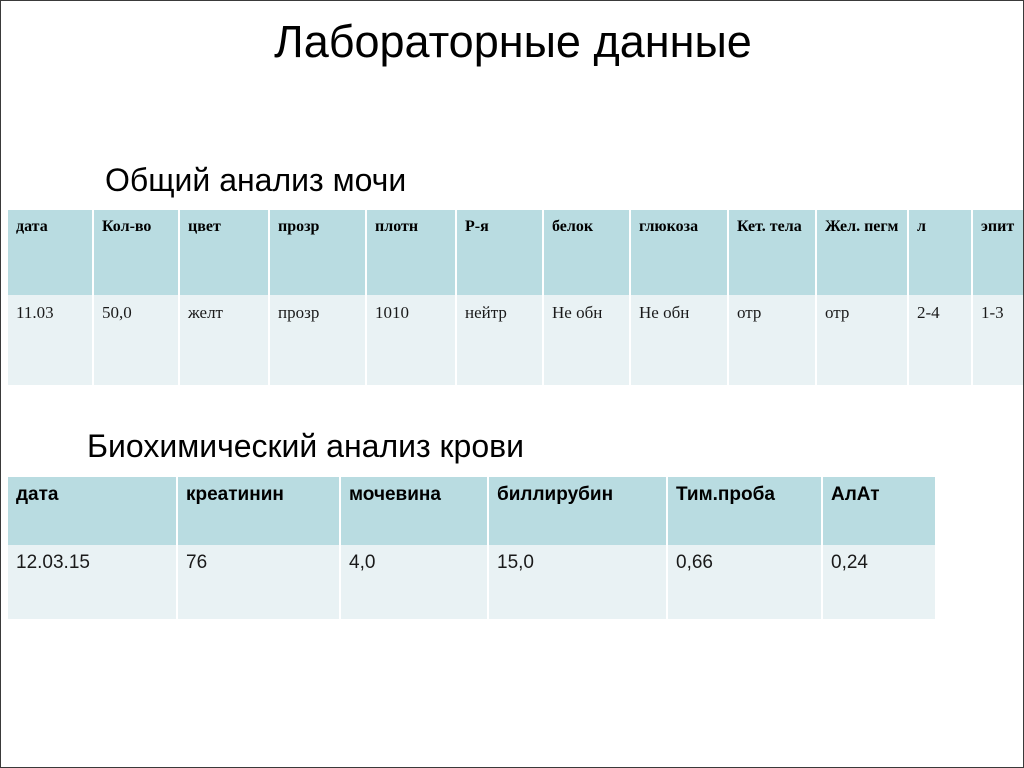 Image resolution: width=1024 pixels, height=768 pixels. Describe the element at coordinates (577, 582) in the screenshot. I see `cell-bilirubin: 15,0` at that location.